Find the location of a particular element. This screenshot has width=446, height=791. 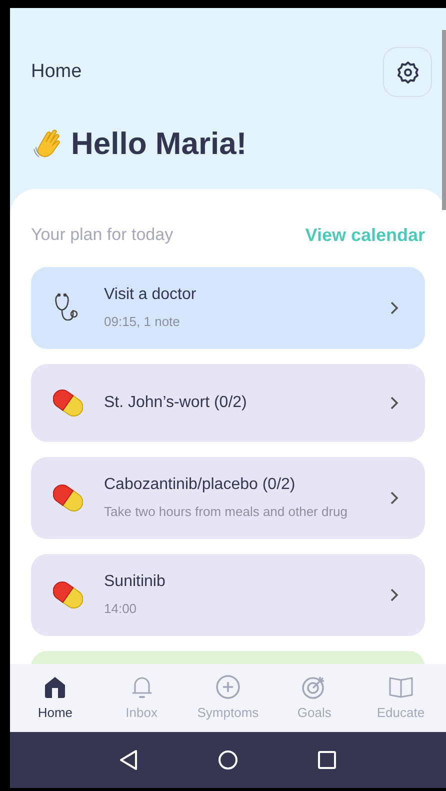

plus-circle-icon is located at coordinates (227, 687).